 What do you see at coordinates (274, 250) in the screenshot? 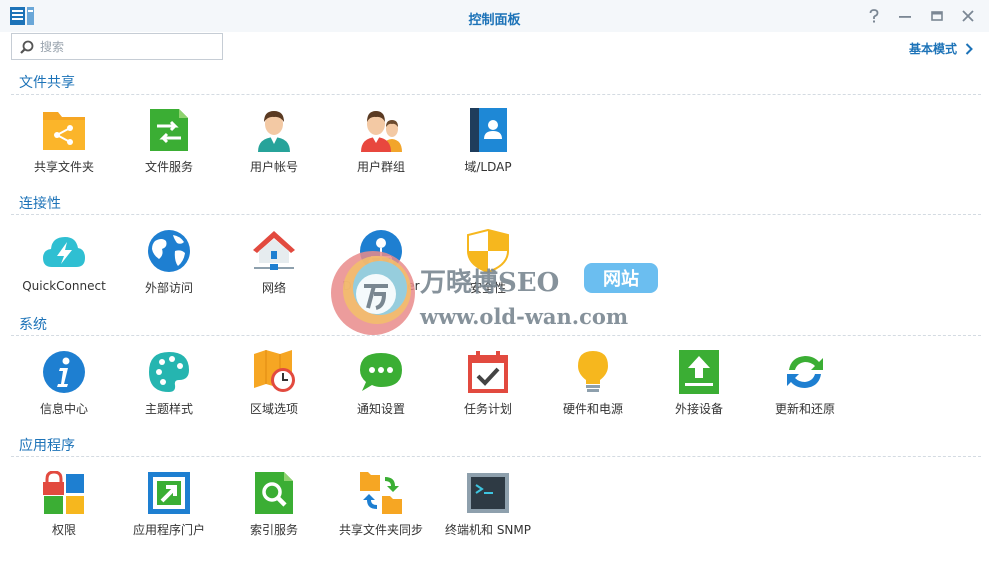
I see `network-home-icon` at bounding box center [274, 250].